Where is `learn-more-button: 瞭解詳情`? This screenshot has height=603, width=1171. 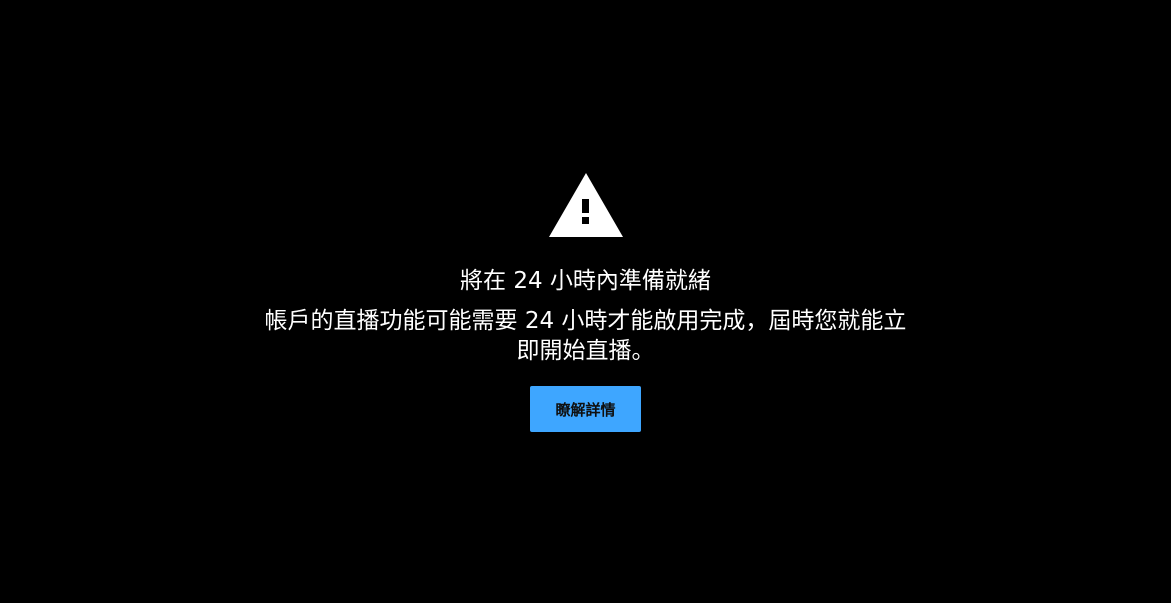
learn-more-button: 瞭解詳情 is located at coordinates (585, 409).